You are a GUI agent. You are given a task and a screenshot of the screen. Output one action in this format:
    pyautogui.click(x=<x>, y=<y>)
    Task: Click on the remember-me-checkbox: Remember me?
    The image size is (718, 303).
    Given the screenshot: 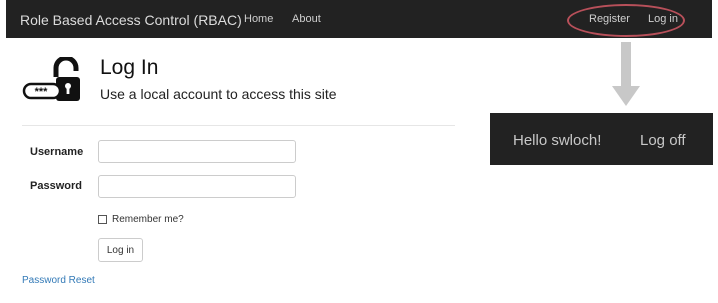 What is the action you would take?
    pyautogui.click(x=141, y=219)
    